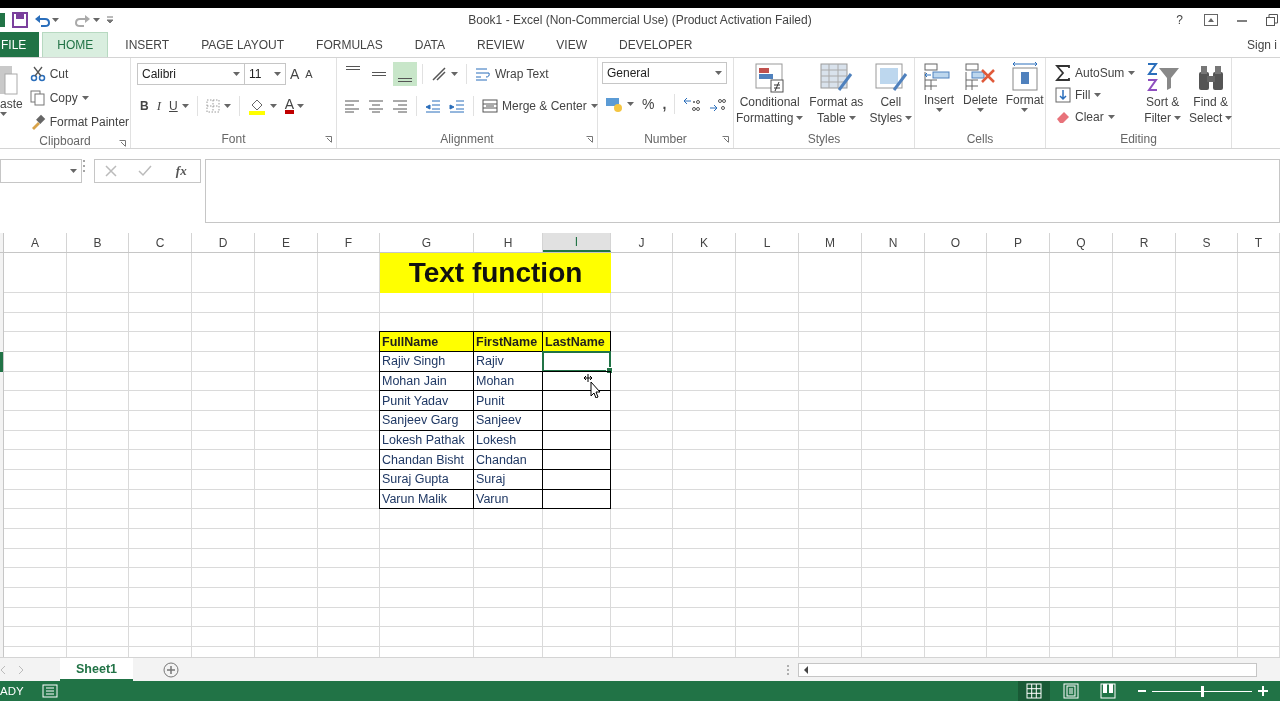  Describe the element at coordinates (11, 89) in the screenshot. I see `paste-button: aste` at that location.